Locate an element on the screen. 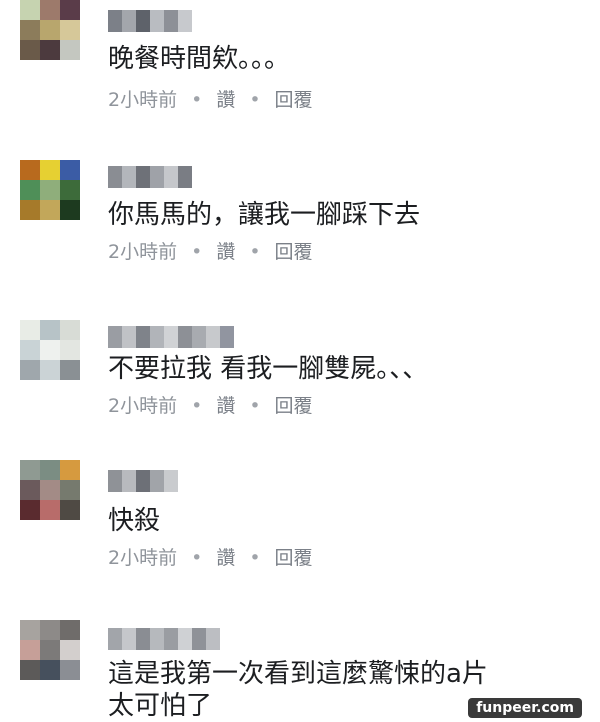  comment-text: 這是我第一次看到這麼驚悚的a片 太可怕了 is located at coordinates (298, 690).